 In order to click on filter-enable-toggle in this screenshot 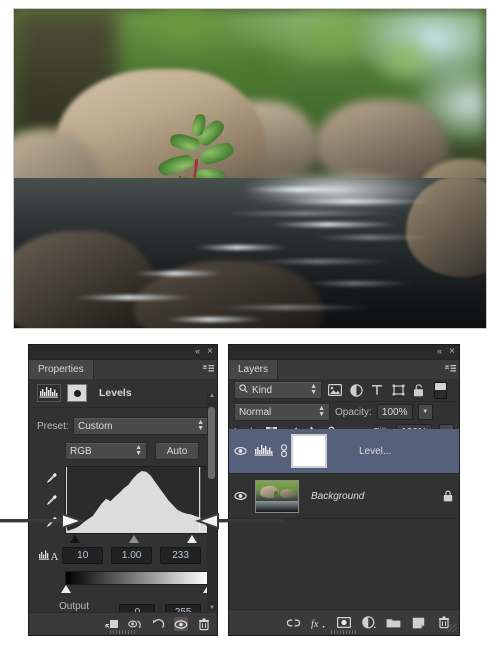, I will do `click(440, 390)`.